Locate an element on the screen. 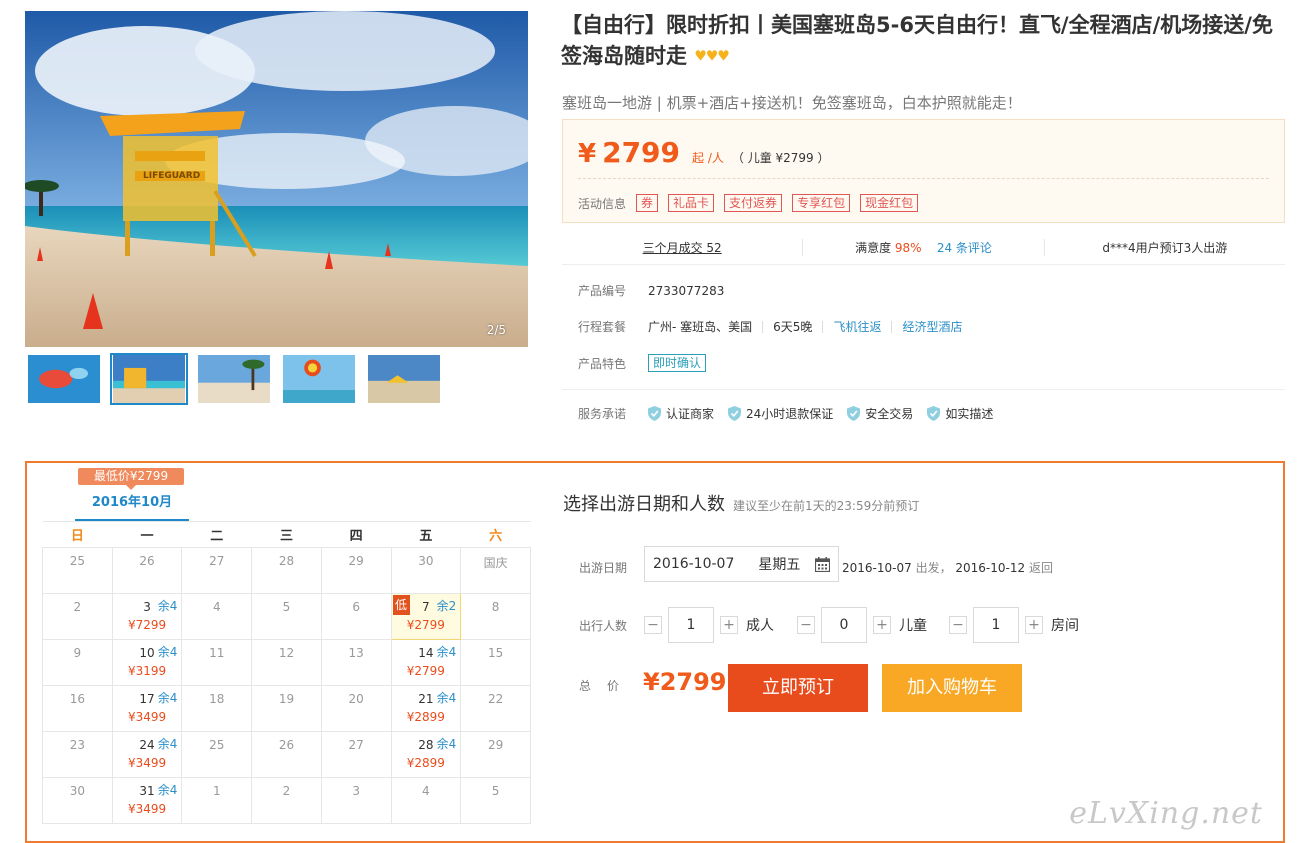  children-minus-button: − is located at coordinates (806, 625).